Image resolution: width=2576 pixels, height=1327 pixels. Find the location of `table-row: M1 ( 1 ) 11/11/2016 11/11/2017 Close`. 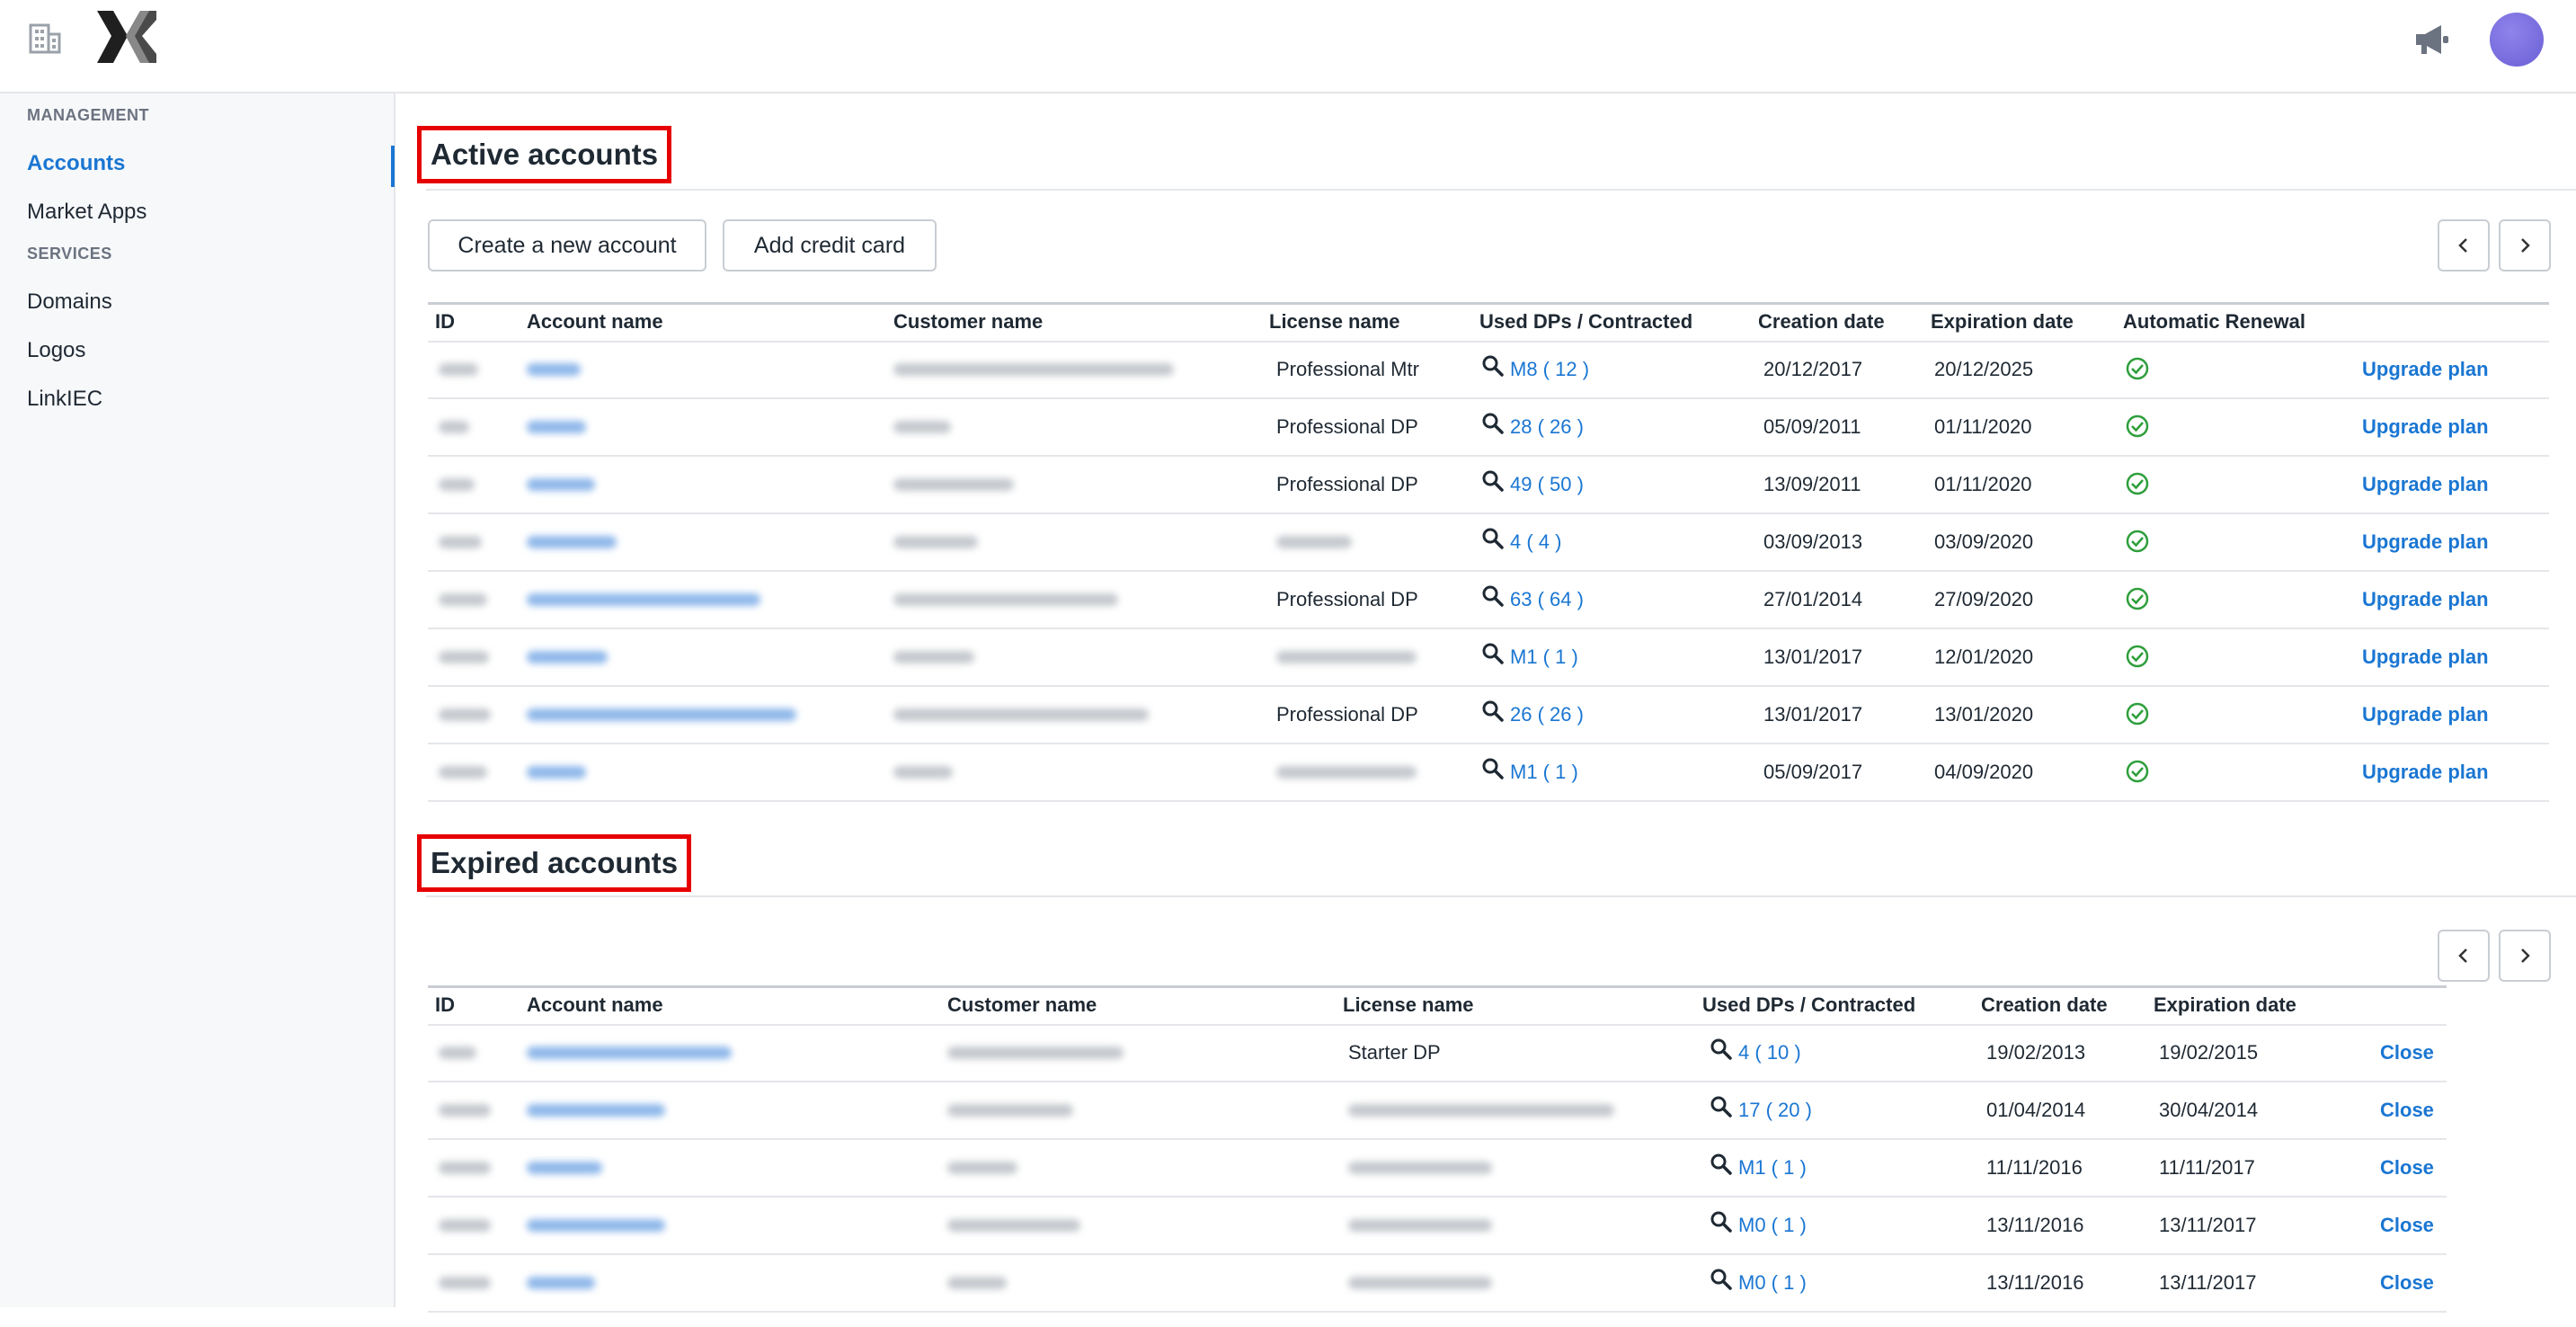

table-row: M1 ( 1 ) 11/11/2016 11/11/2017 Close is located at coordinates (1437, 1168).